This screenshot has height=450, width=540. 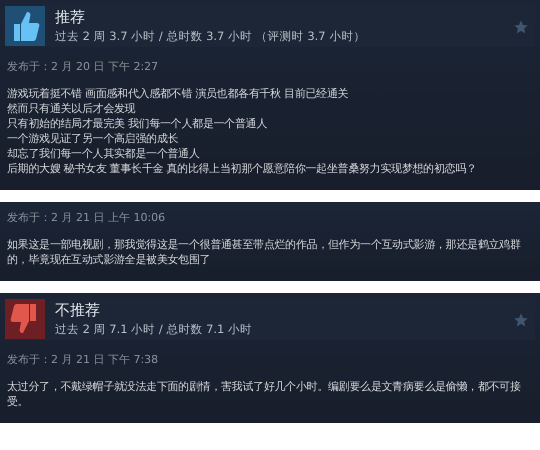 I want to click on review-text: 如果这是一部电视剧，那我觉得这是一个很普通甚至带点烂的作品，但作为一个互动式影游，那还是鹤立鸡群的，毕竟现在互动式影游全是被美女包围了, so click(x=264, y=252).